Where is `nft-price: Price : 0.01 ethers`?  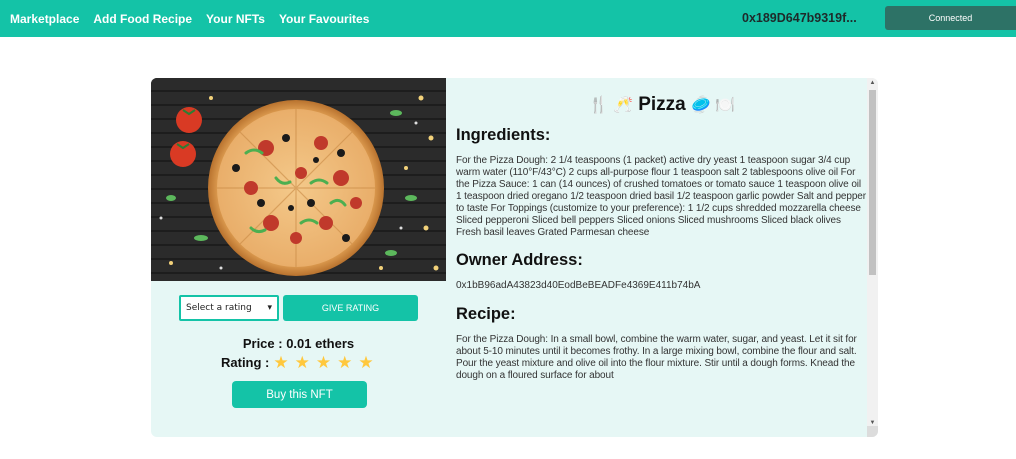 nft-price: Price : 0.01 ethers is located at coordinates (298, 343).